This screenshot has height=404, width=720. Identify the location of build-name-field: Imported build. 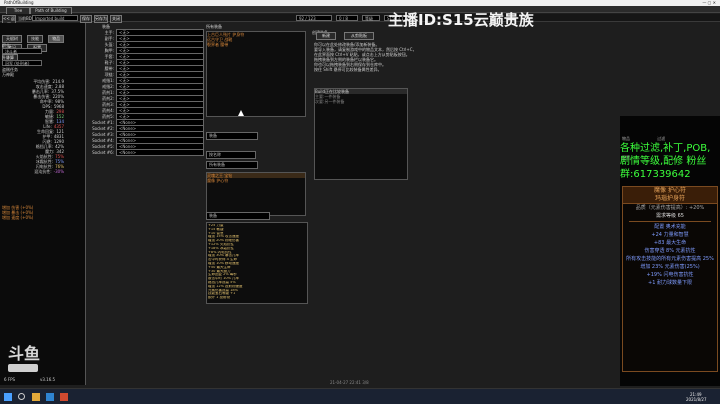
(55, 18).